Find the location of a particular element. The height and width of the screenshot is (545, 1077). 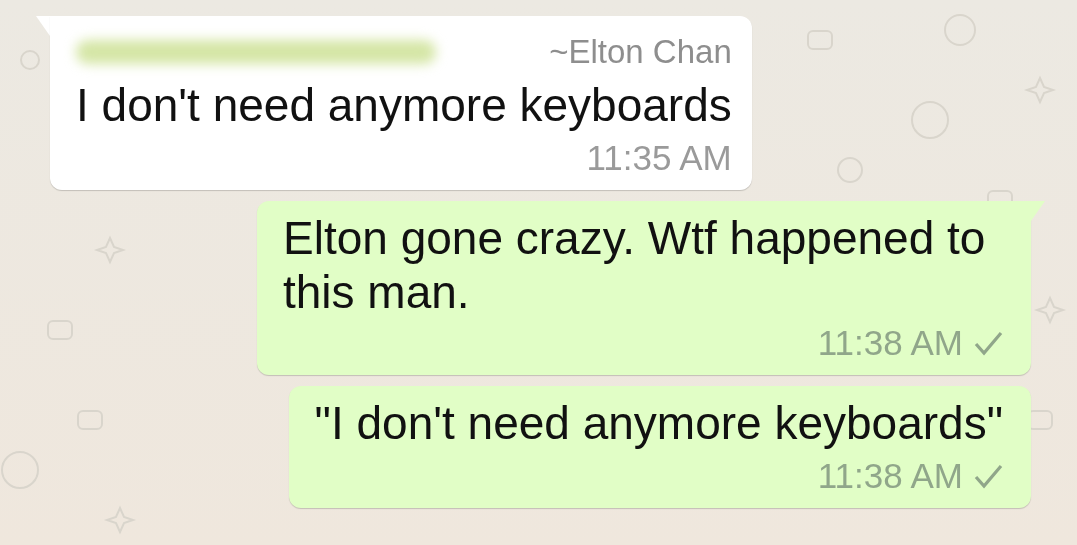

message-text: I don't need anymore keyboards is located at coordinates (404, 105).